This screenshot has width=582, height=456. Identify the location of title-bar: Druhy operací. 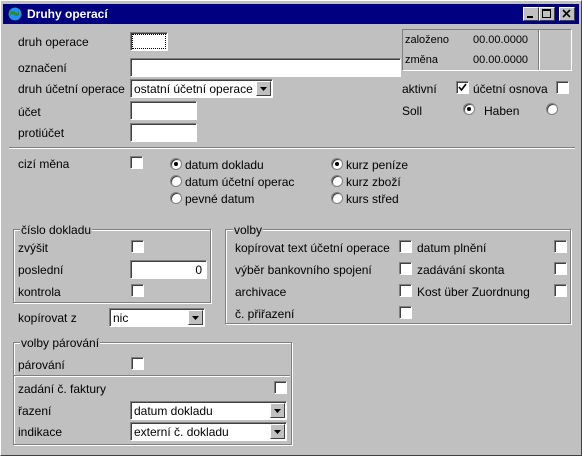
(291, 14).